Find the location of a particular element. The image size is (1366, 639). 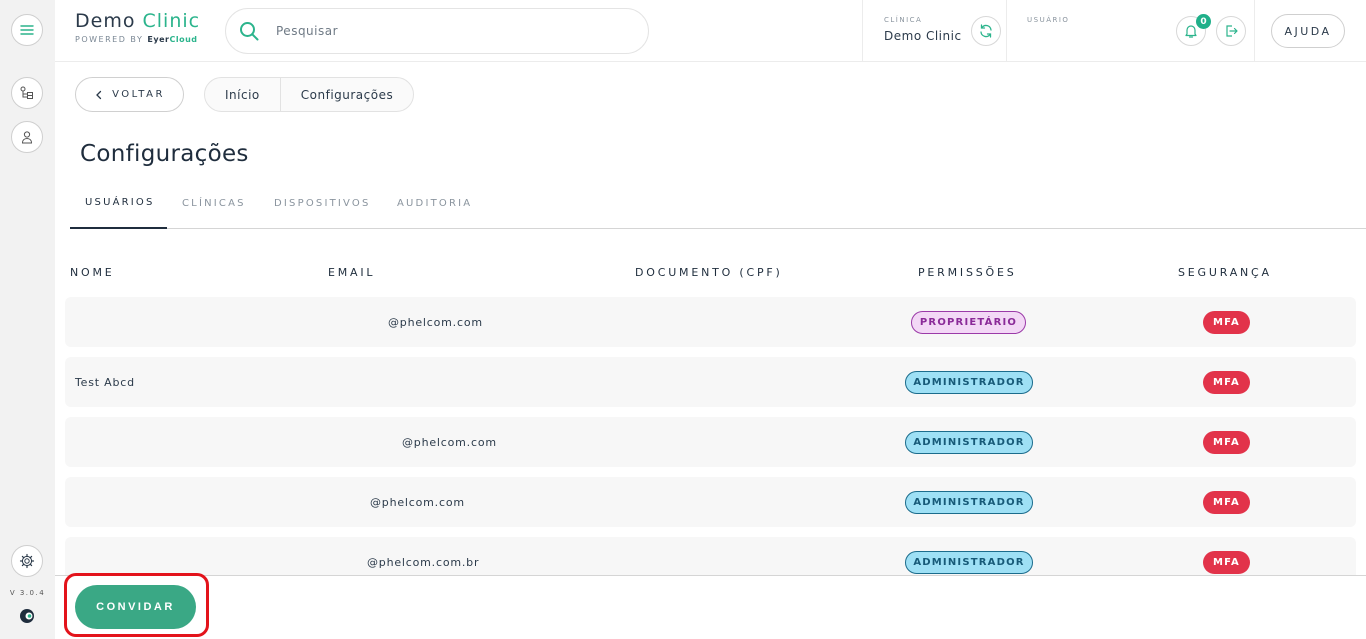

clinic-selector: CLÍNICA Demo Clinic is located at coordinates (923, 29).